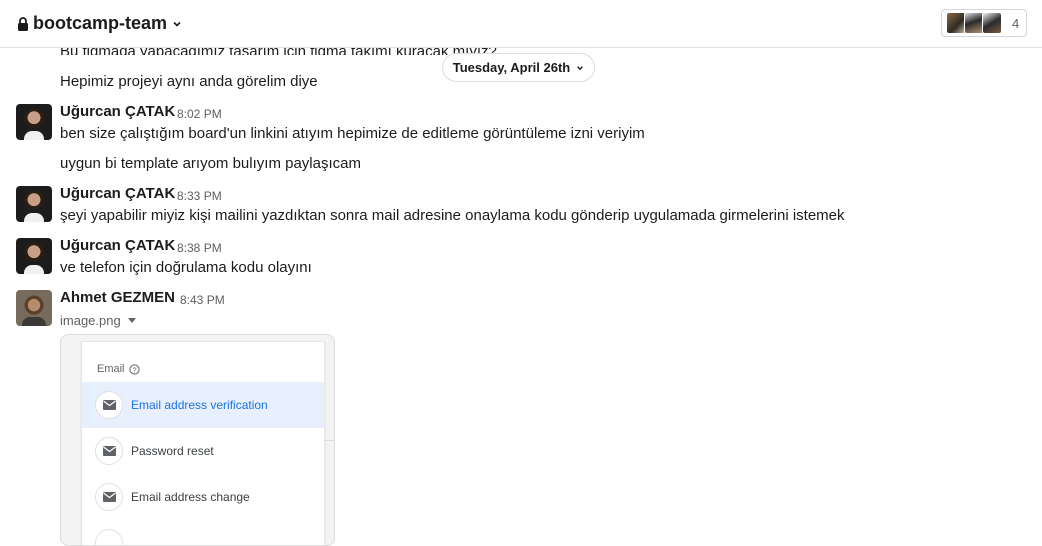 The height and width of the screenshot is (546, 1042). Describe the element at coordinates (131, 320) in the screenshot. I see `caret-down-icon` at that location.